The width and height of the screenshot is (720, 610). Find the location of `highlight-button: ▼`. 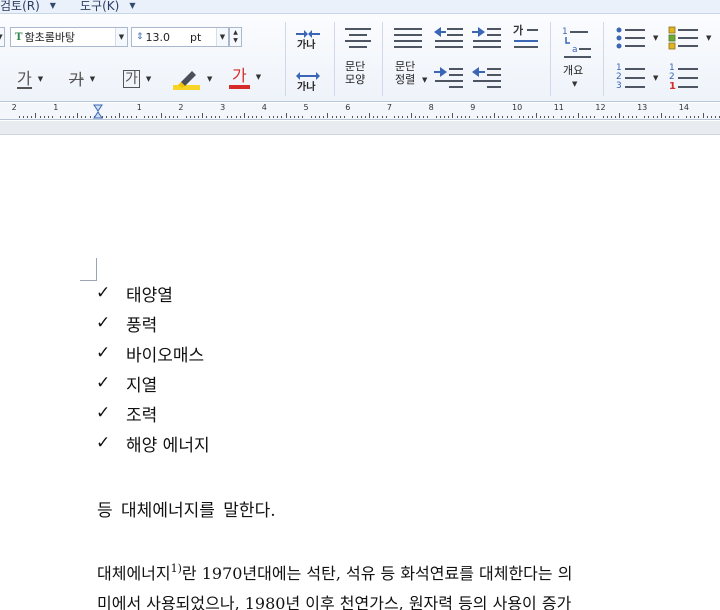

highlight-button: ▼ is located at coordinates (192, 79).